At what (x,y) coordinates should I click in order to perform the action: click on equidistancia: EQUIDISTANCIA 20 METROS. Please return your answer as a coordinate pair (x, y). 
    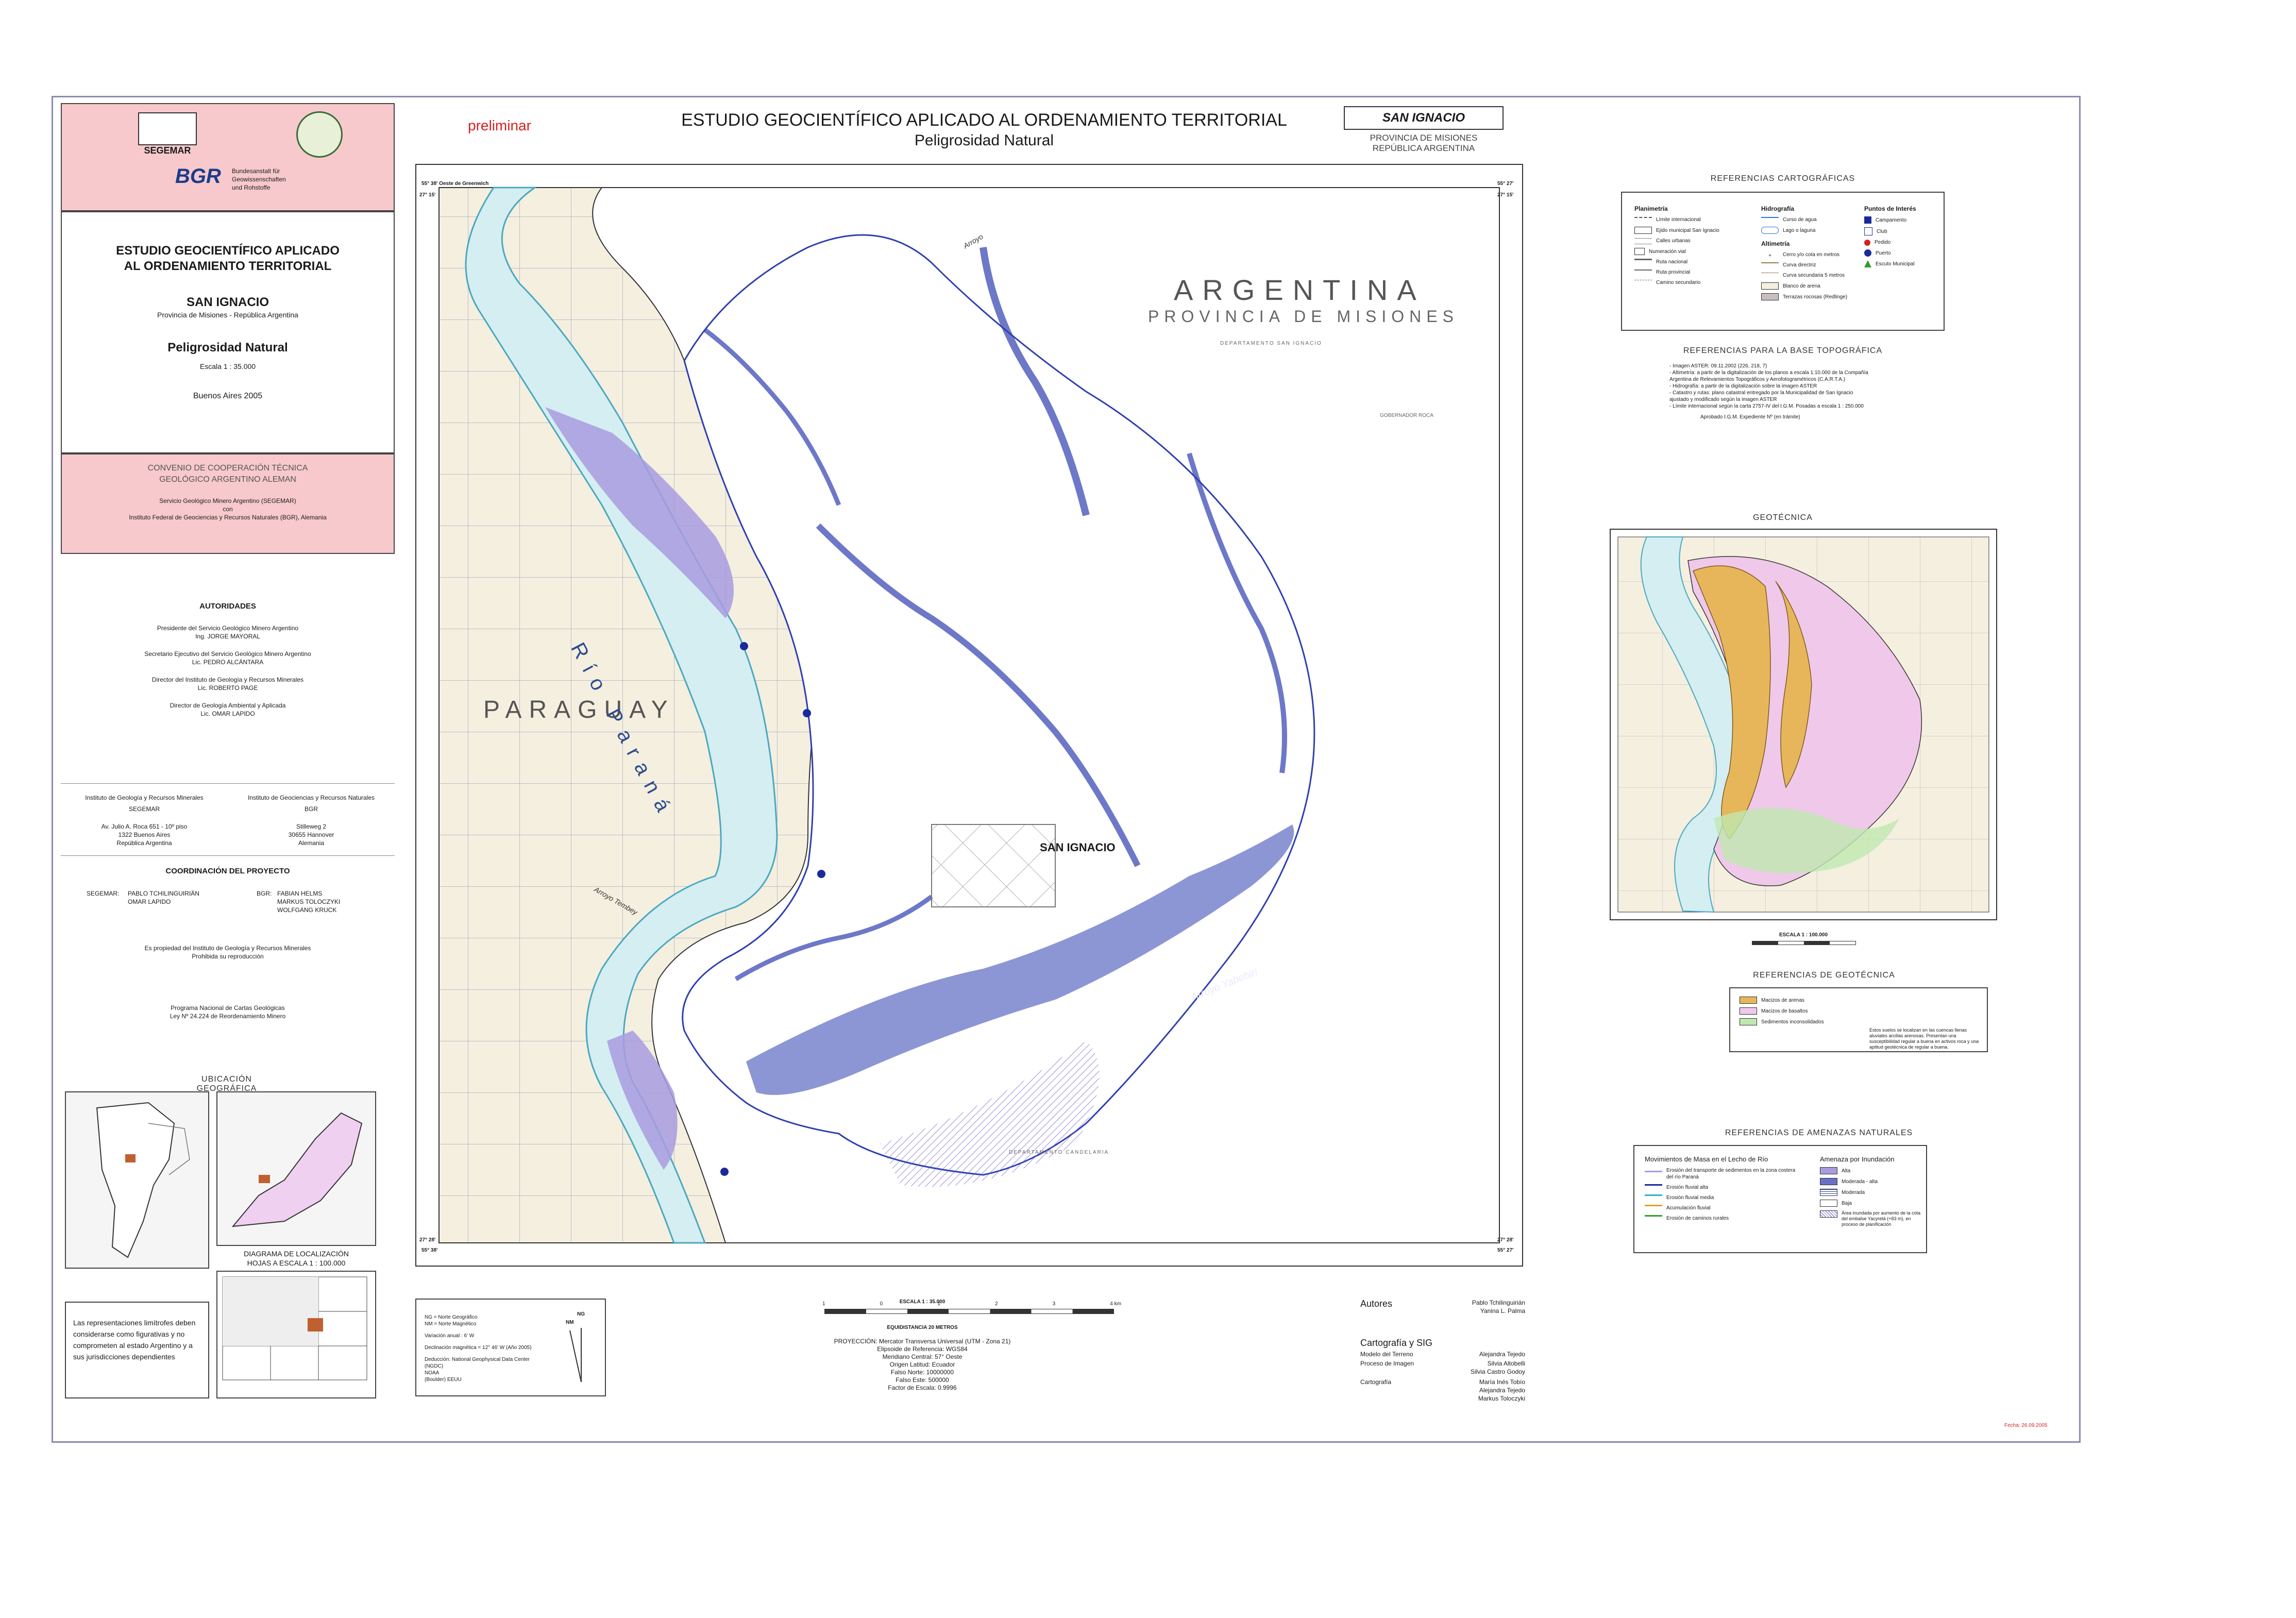
    Looking at the image, I should click on (922, 1327).